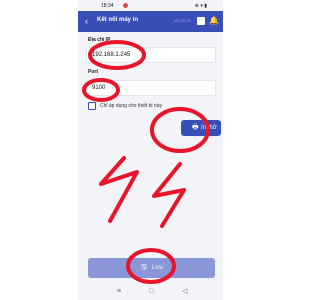 The width and height of the screenshot is (320, 300). I want to click on menu-icon: ≡, so click(119, 291).